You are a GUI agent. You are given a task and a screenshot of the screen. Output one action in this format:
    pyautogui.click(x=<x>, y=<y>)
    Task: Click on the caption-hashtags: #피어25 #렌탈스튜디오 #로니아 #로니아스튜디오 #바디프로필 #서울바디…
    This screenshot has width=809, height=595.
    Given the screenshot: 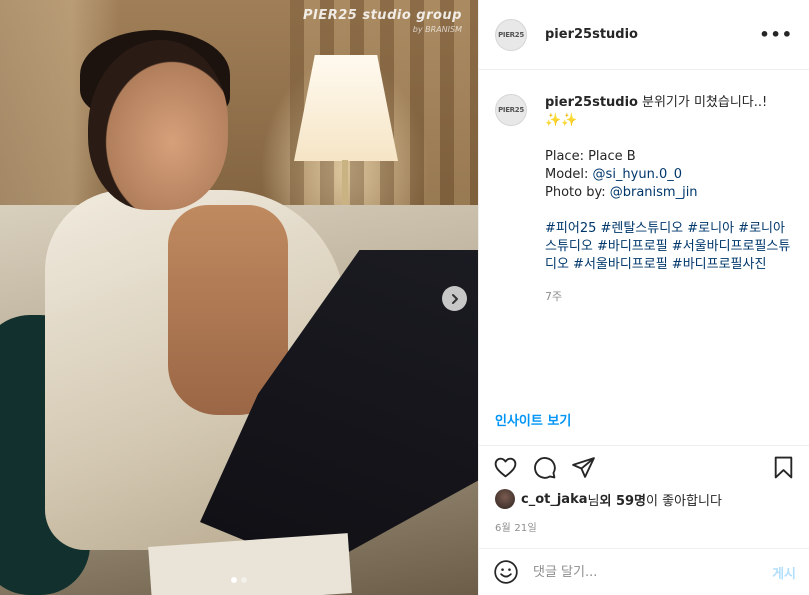 What is the action you would take?
    pyautogui.click(x=669, y=247)
    